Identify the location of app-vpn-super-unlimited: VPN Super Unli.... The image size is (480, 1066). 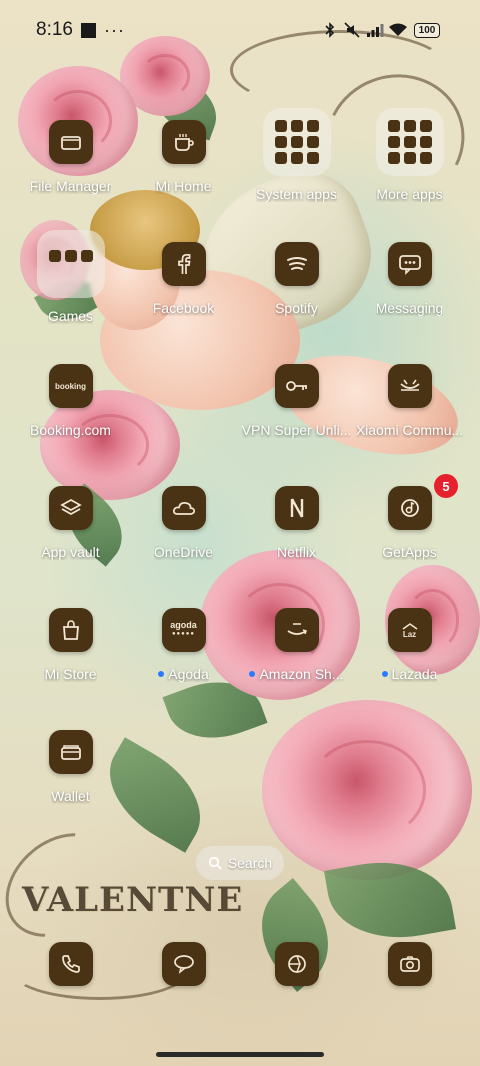
(296, 411).